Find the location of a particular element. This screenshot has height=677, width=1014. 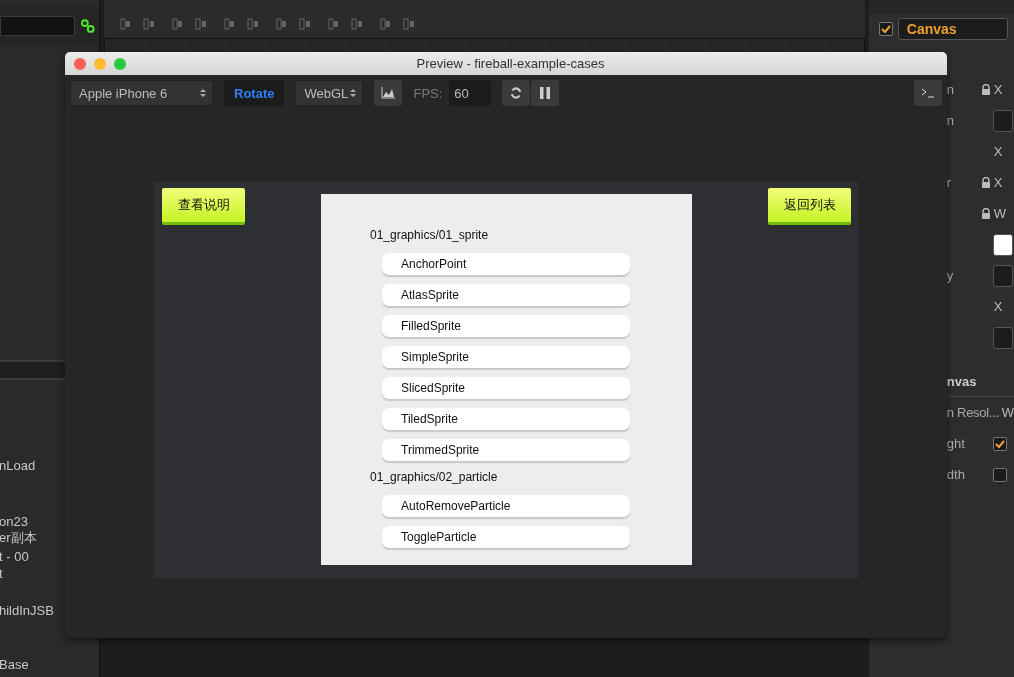

search-field is located at coordinates (38, 26).